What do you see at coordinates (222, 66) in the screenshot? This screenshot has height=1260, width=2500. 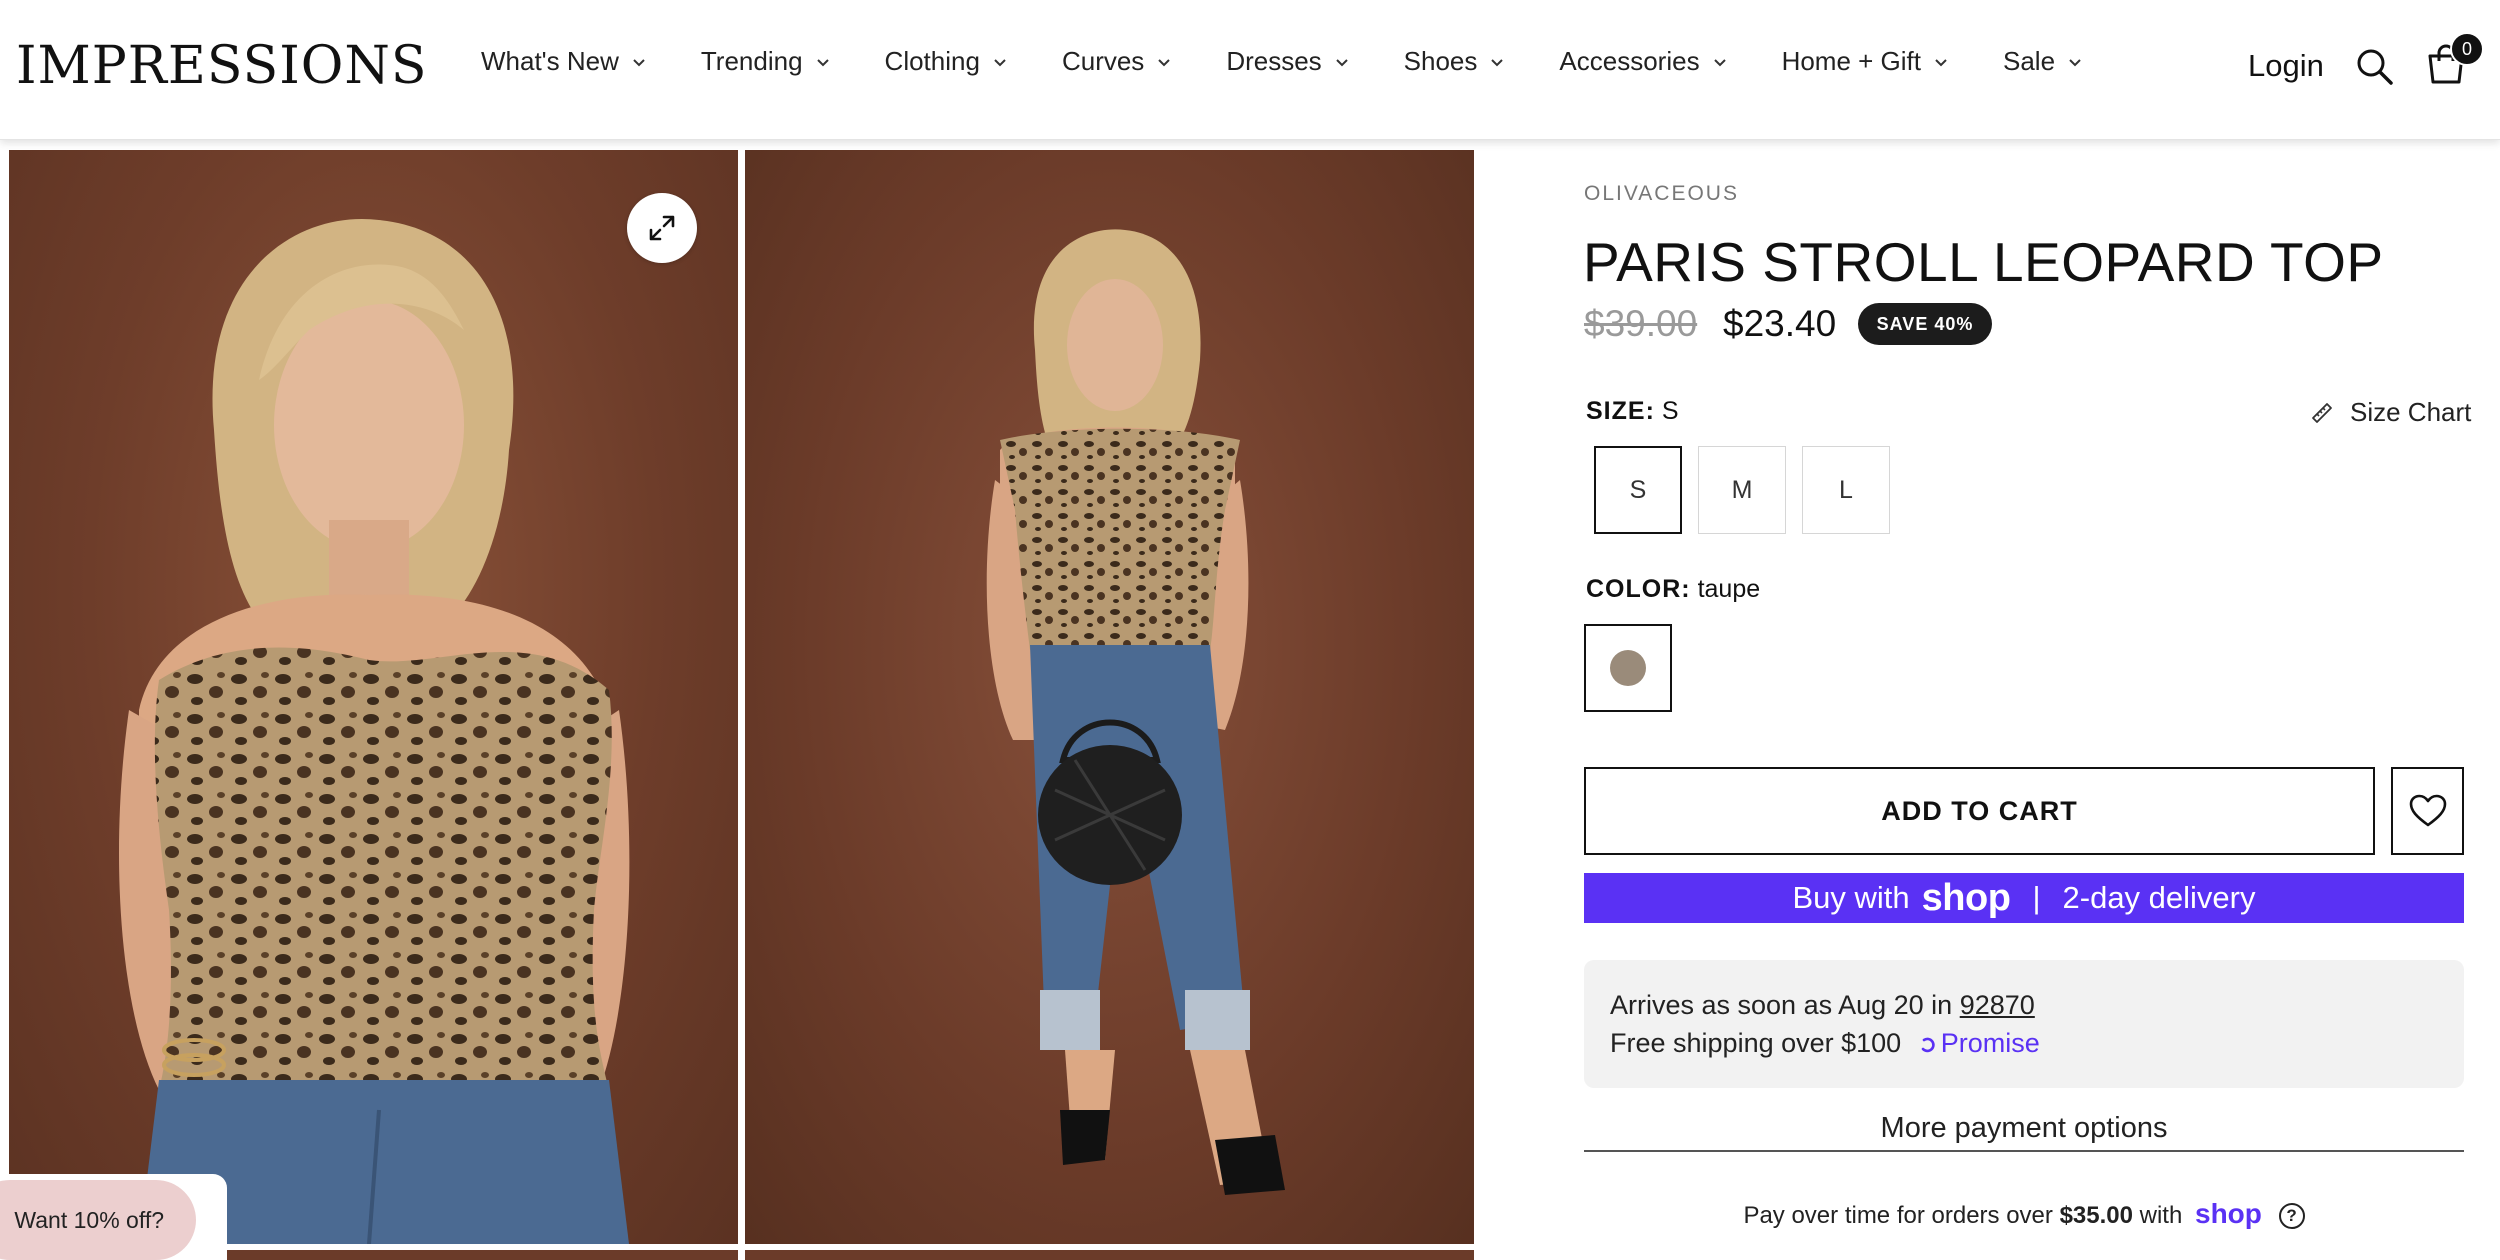 I see `site-logo: IMPRESSIONS` at bounding box center [222, 66].